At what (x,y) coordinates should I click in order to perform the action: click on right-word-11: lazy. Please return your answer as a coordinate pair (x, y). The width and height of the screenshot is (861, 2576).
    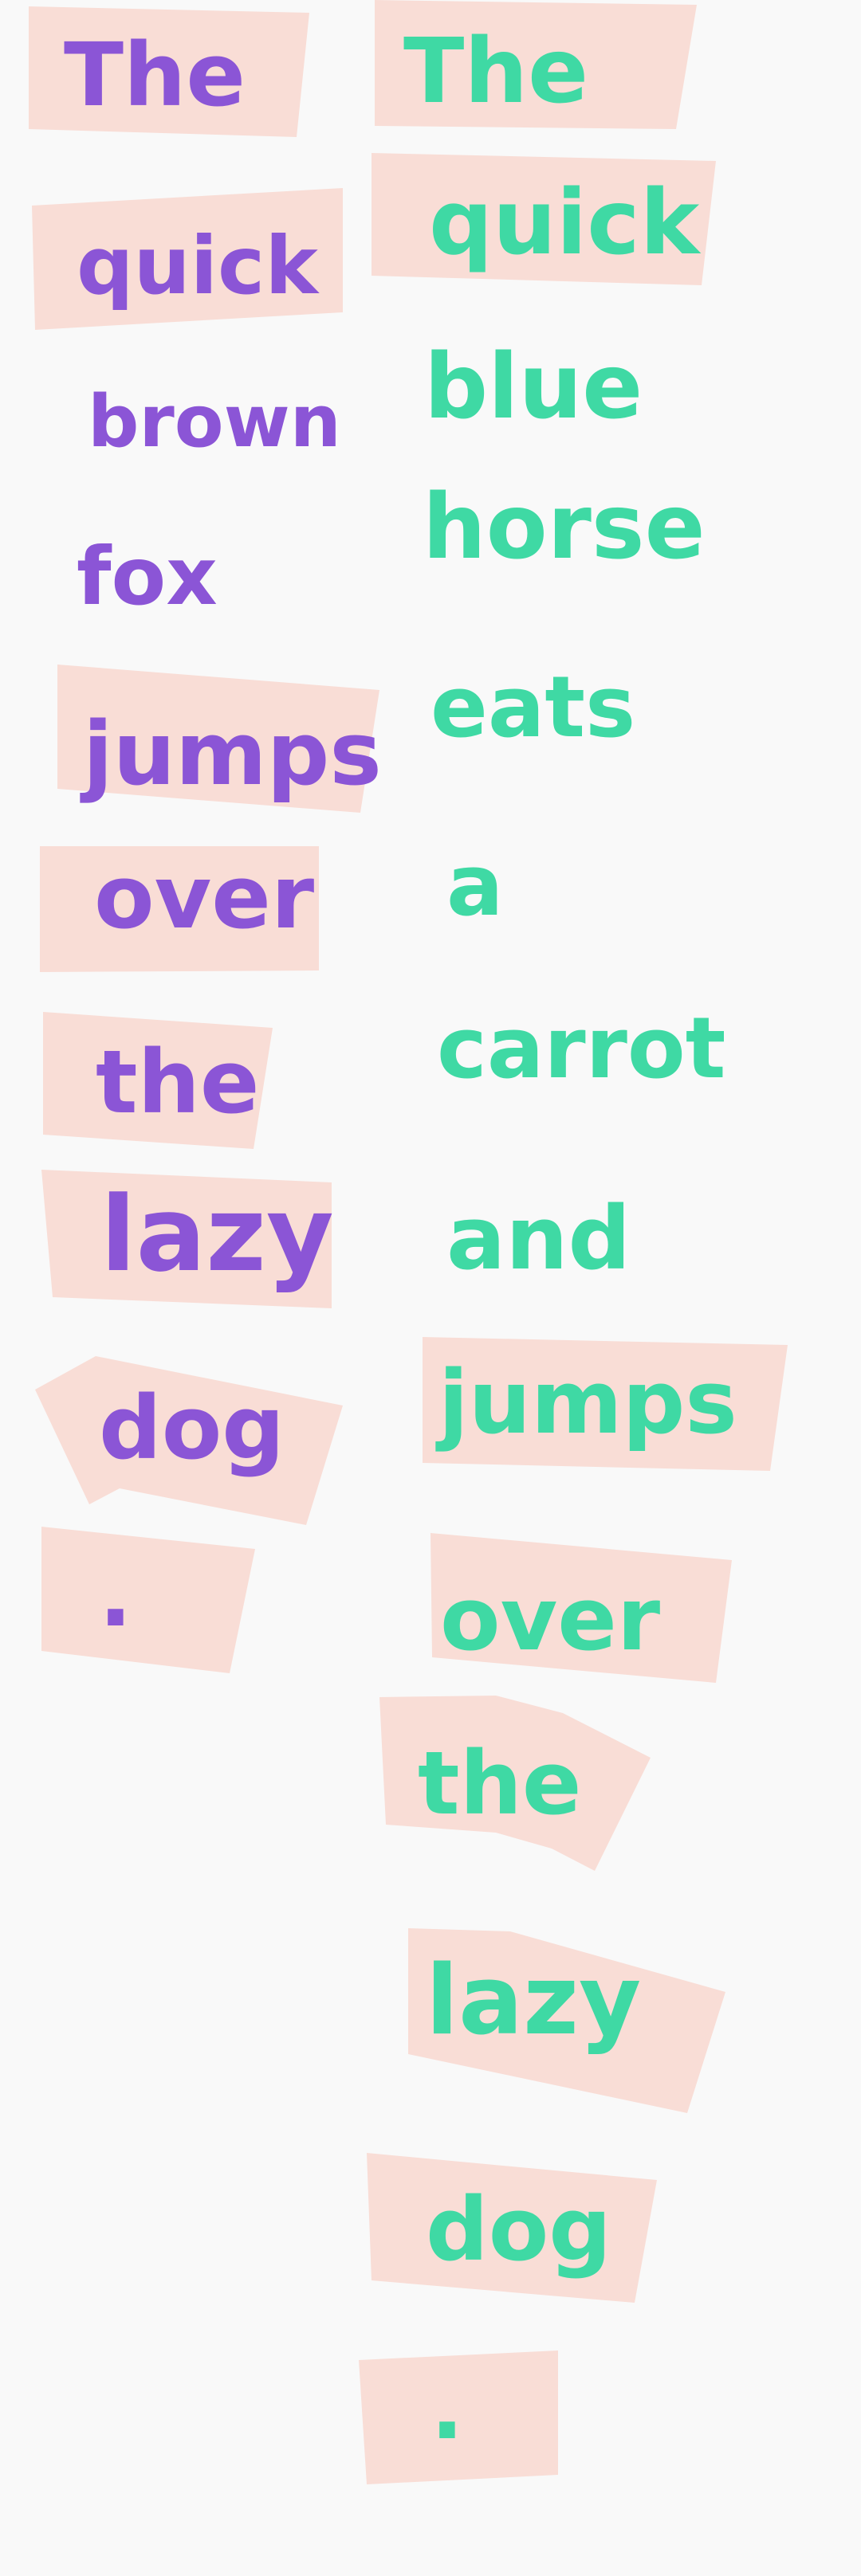
    Looking at the image, I should click on (533, 2001).